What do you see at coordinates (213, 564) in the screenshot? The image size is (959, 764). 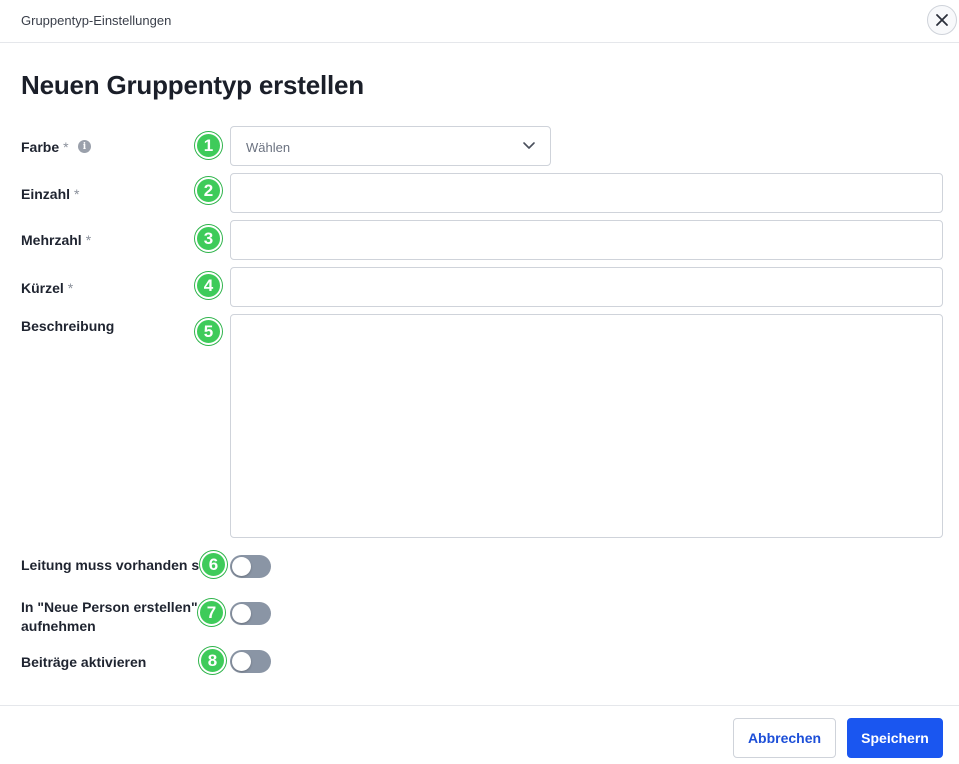 I see `step-badge-6: 6` at bounding box center [213, 564].